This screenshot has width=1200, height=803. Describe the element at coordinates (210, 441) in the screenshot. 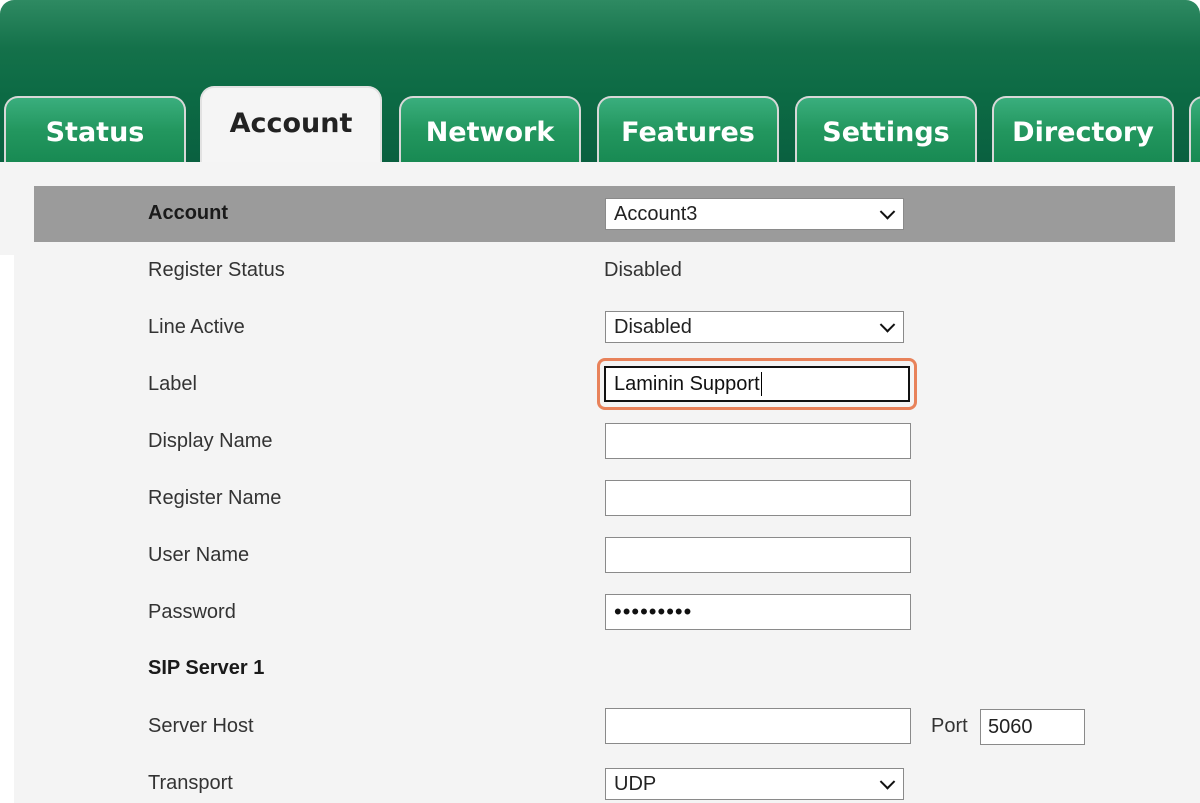

I see `display-name-label: Display Name` at that location.